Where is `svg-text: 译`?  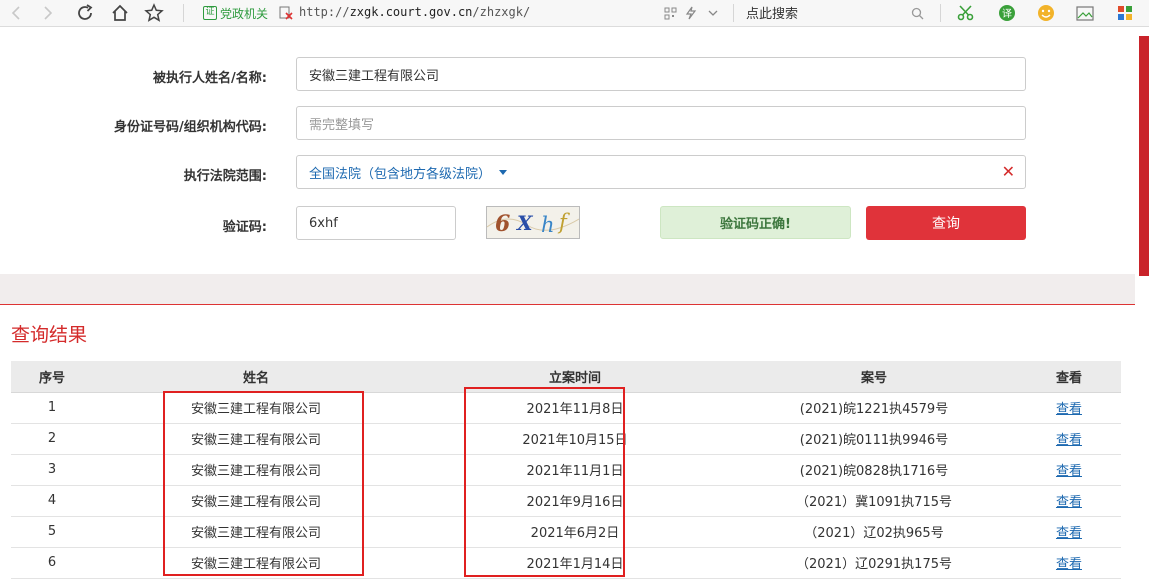
svg-text: 译 is located at coordinates (1007, 14).